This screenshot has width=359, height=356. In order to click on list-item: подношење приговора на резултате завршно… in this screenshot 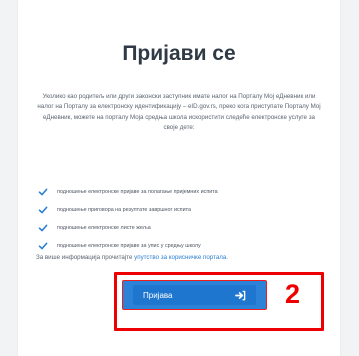, I will do `click(183, 210)`.